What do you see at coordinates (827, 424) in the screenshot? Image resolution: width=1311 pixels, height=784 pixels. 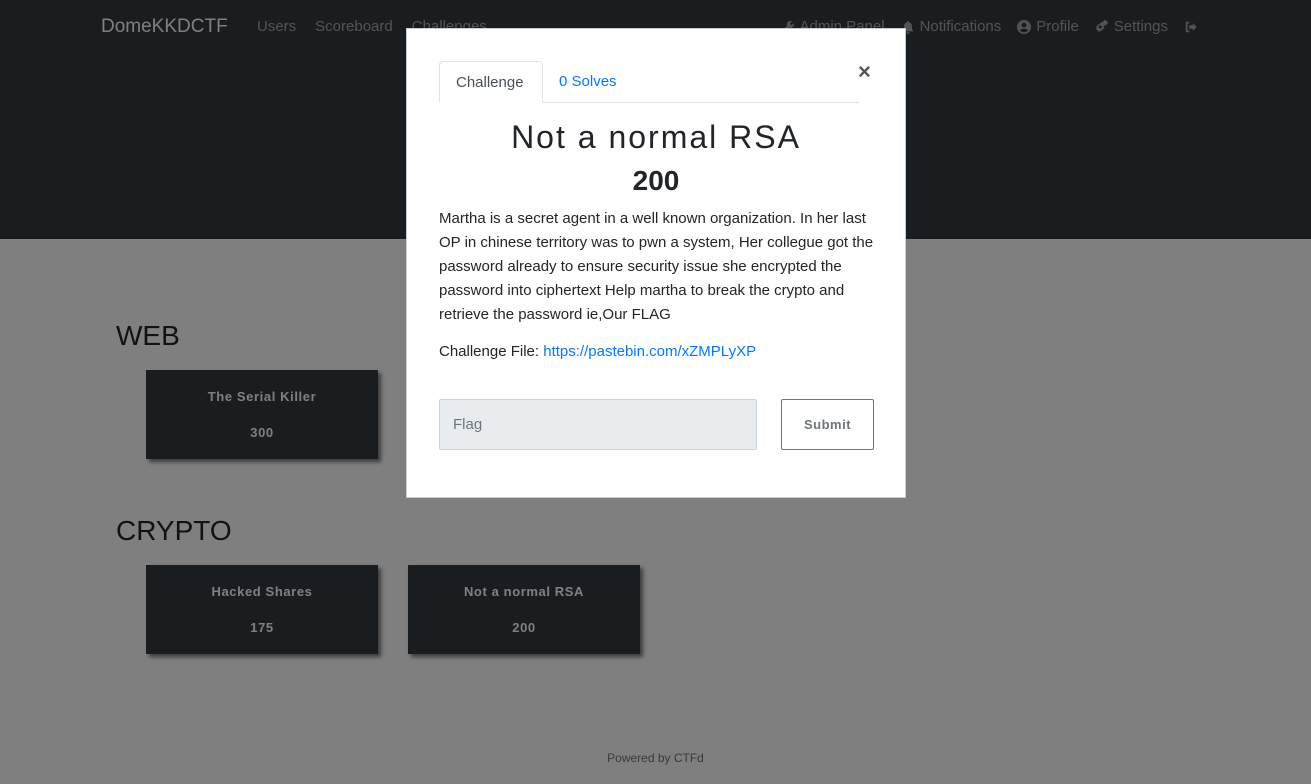 I see `submit-button: Submit` at bounding box center [827, 424].